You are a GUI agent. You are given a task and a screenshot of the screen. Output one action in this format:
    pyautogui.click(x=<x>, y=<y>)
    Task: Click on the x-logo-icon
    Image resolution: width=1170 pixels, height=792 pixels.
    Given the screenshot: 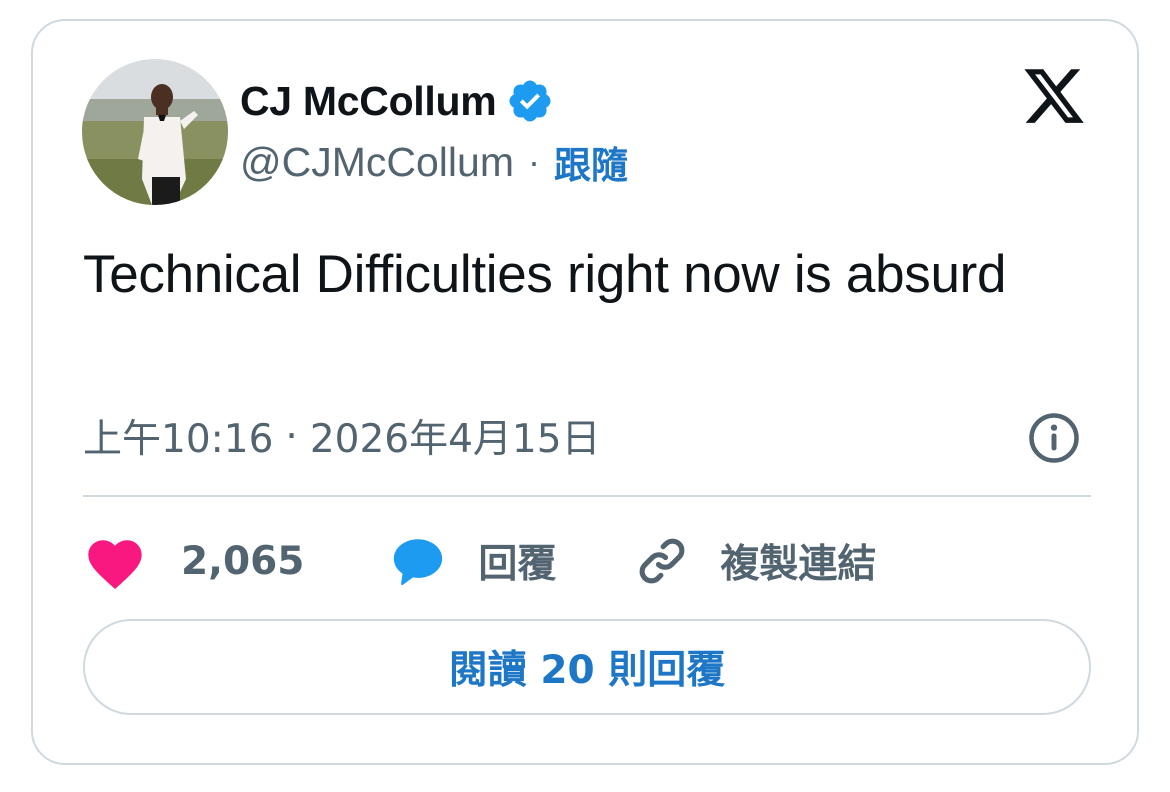 What is the action you would take?
    pyautogui.click(x=1054, y=96)
    